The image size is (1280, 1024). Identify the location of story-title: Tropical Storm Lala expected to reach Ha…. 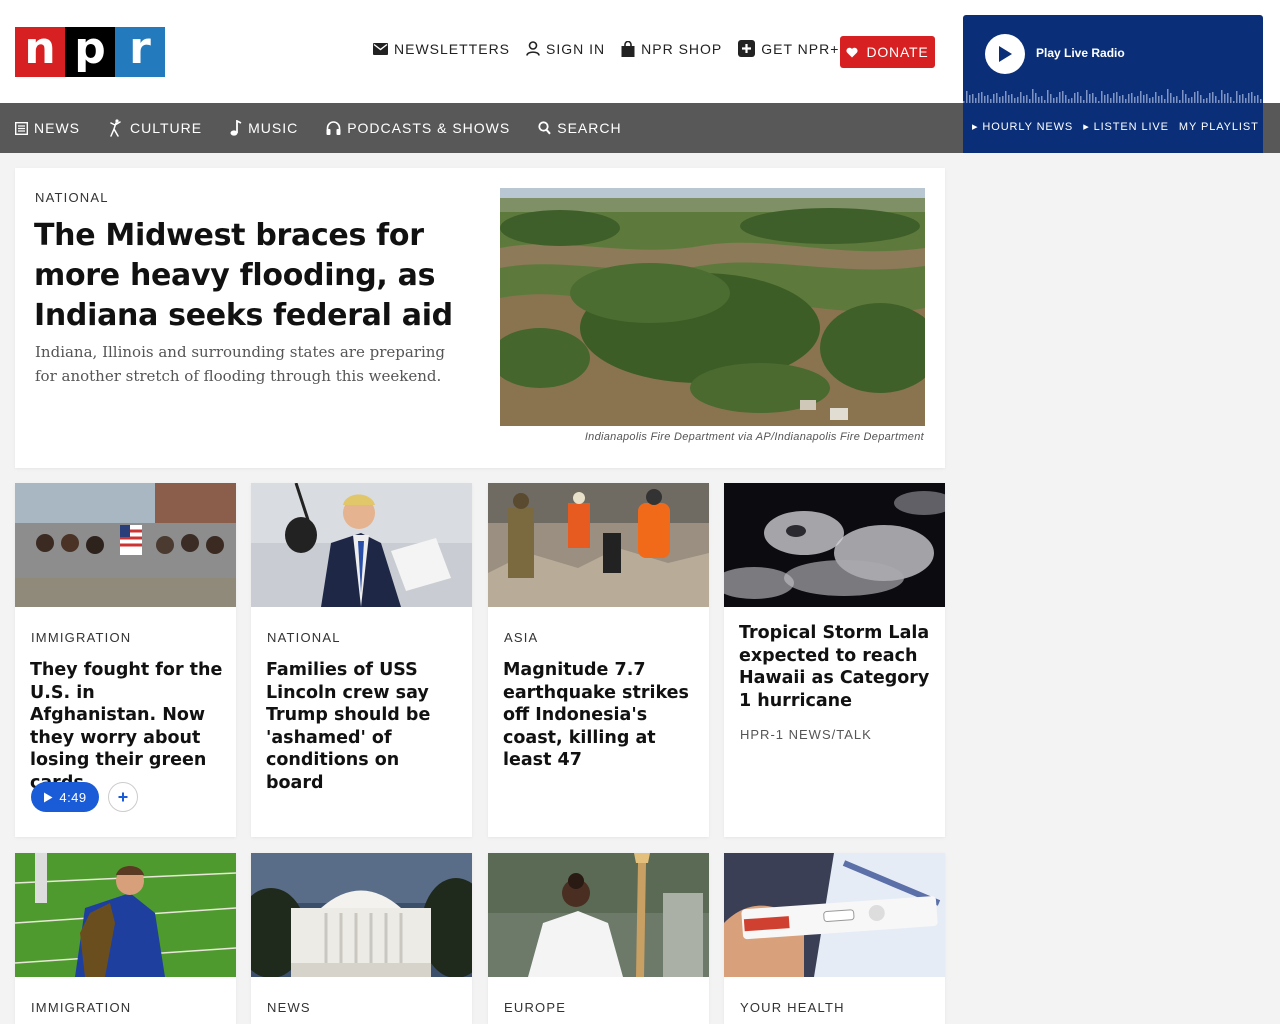
(837, 667).